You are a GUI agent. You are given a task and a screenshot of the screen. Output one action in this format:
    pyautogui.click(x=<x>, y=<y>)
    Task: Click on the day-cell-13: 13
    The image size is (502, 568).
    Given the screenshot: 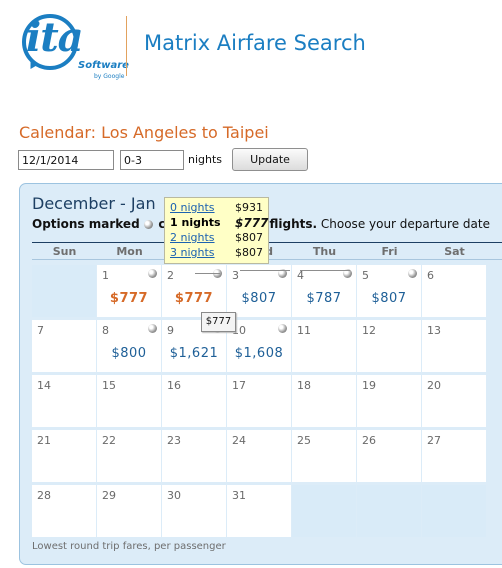 What is the action you would take?
    pyautogui.click(x=454, y=346)
    